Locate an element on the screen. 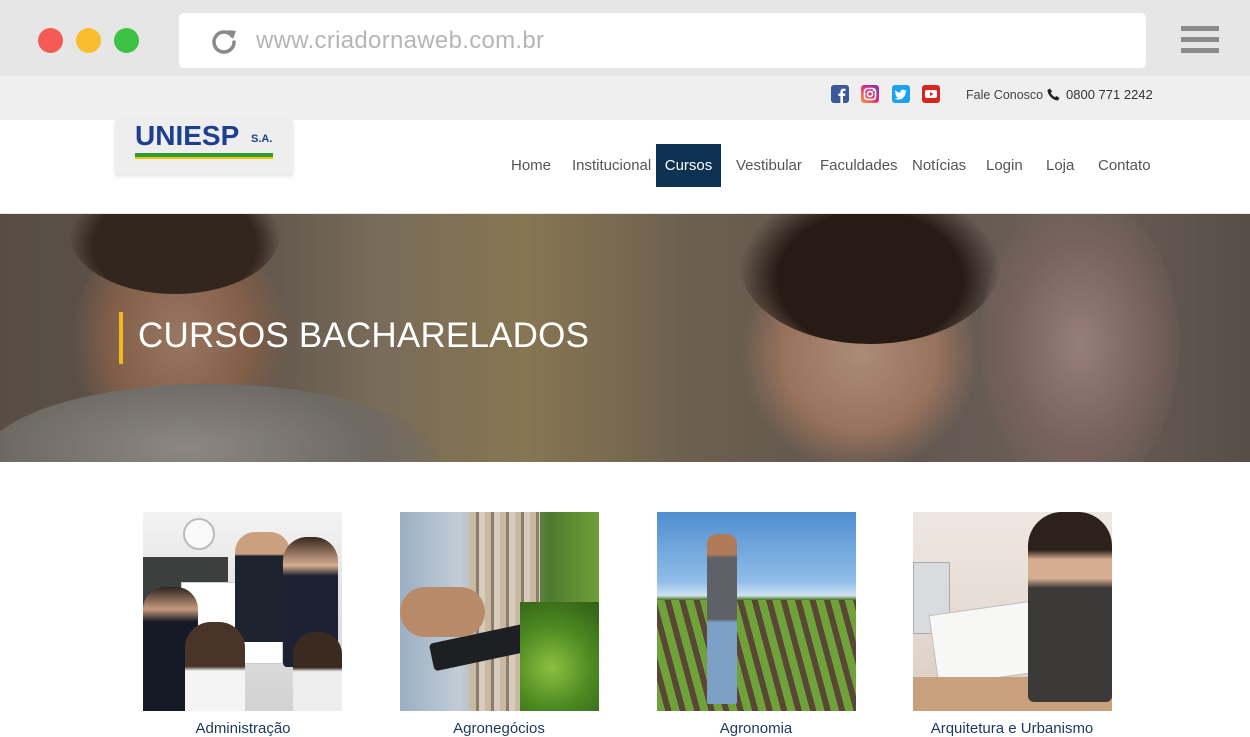  hero-accent-bar is located at coordinates (121, 338).